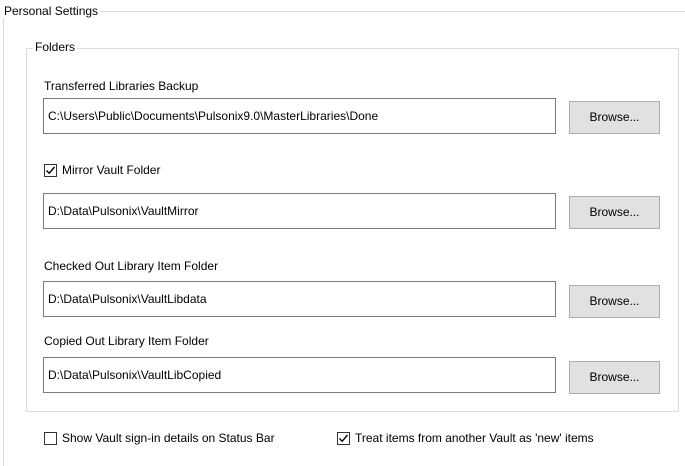  I want to click on folders-legend: Folders, so click(55, 47).